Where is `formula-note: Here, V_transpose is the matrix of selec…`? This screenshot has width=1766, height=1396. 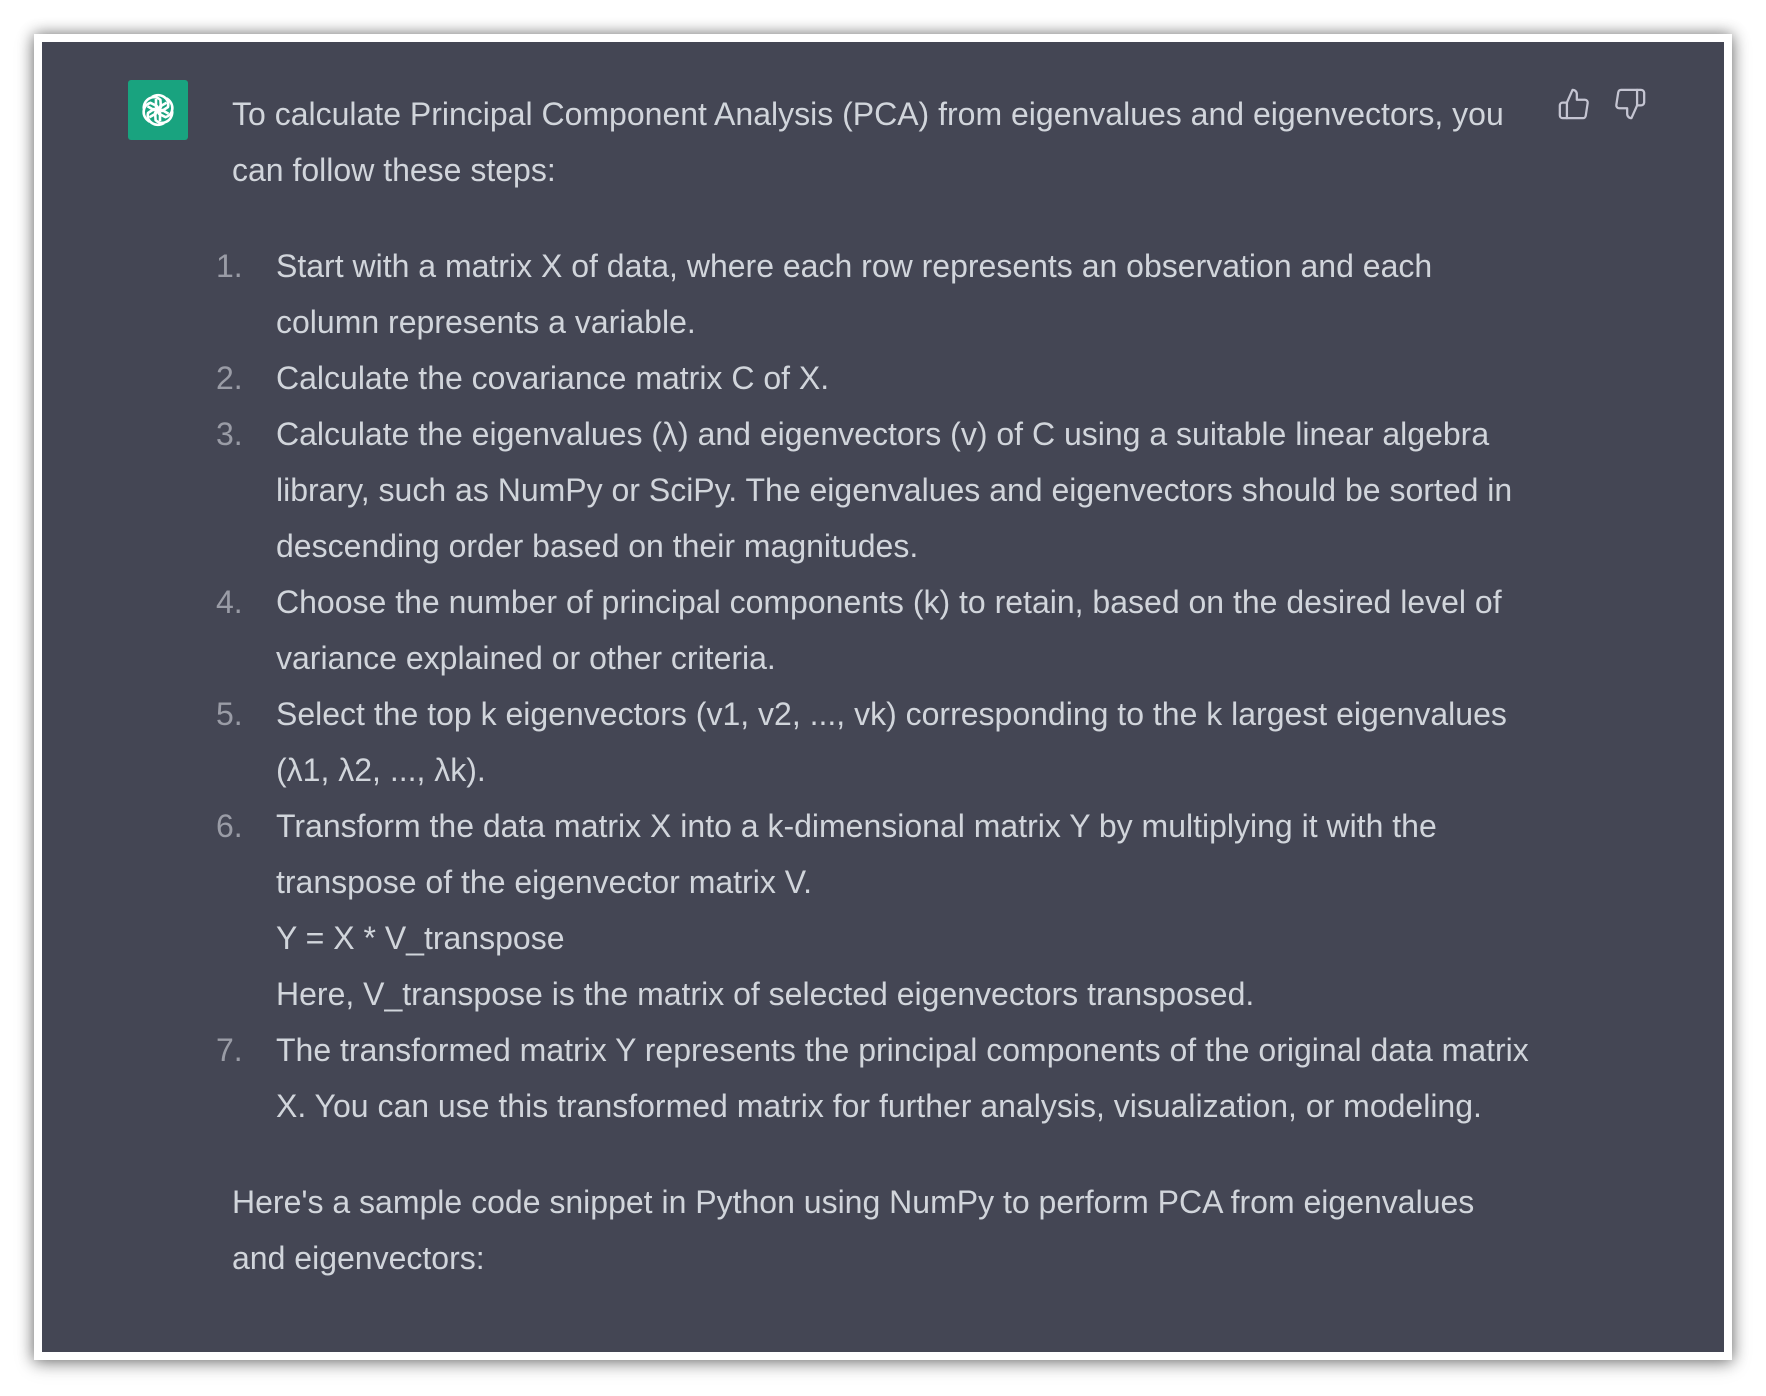
formula-note: Here, V_transpose is the matrix of selec… is located at coordinates (765, 994).